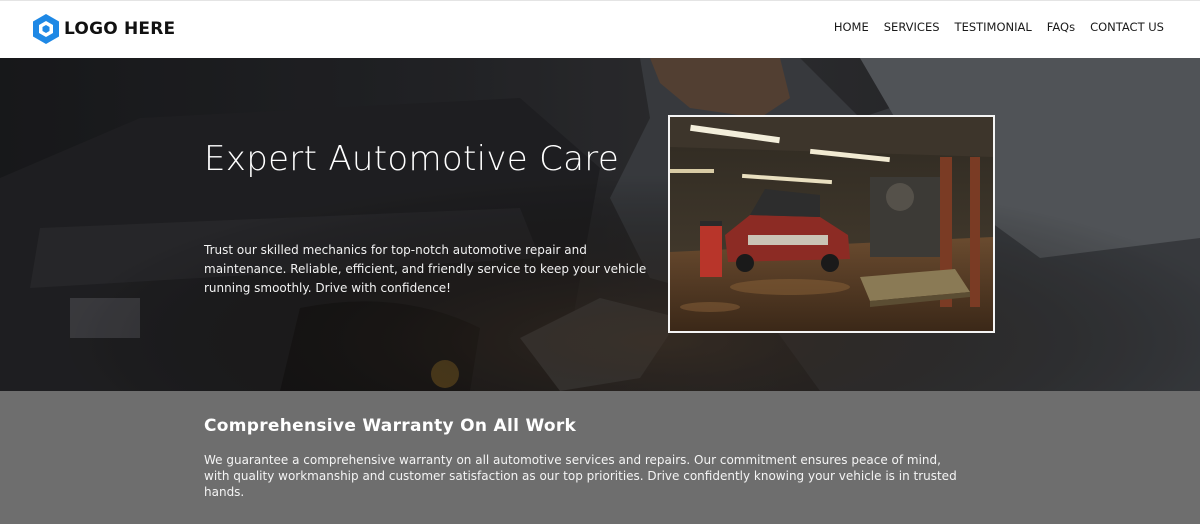  What do you see at coordinates (412, 159) in the screenshot?
I see `hero-title: Expert Automotive Care` at bounding box center [412, 159].